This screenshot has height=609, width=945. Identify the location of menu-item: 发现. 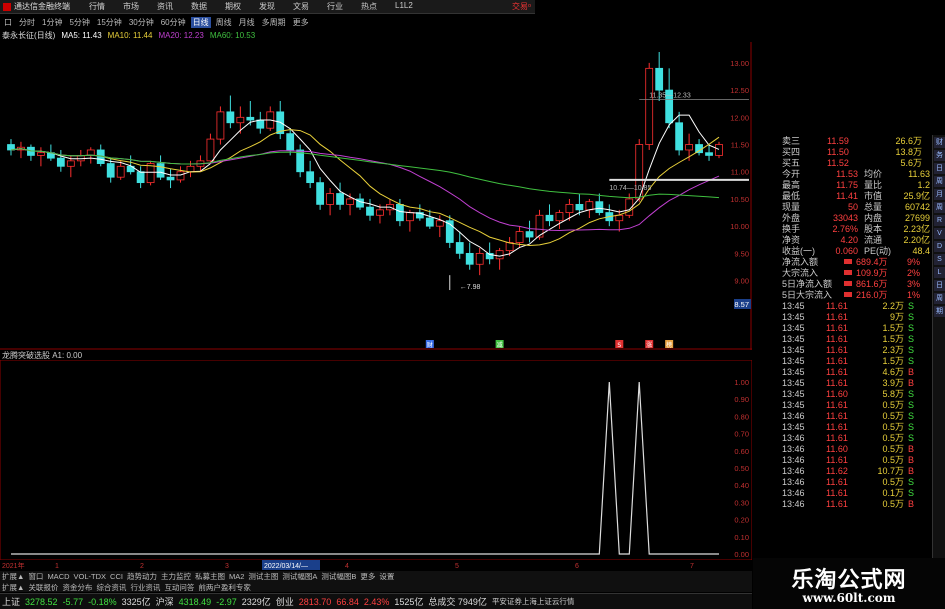
(267, 6).